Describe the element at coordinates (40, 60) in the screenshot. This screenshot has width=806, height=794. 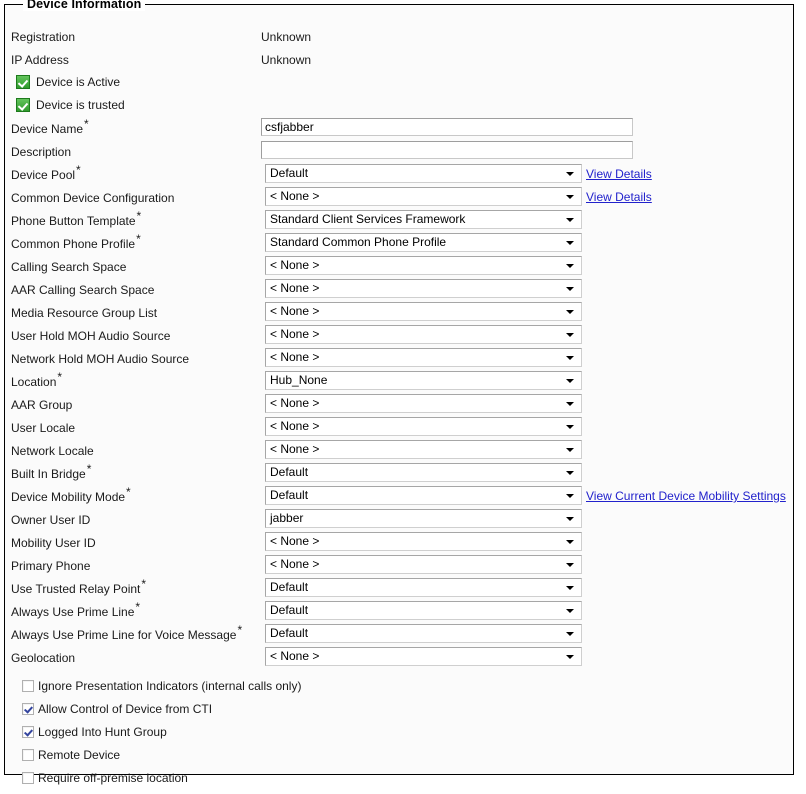
I see `label-ip-address: IP Address` at that location.